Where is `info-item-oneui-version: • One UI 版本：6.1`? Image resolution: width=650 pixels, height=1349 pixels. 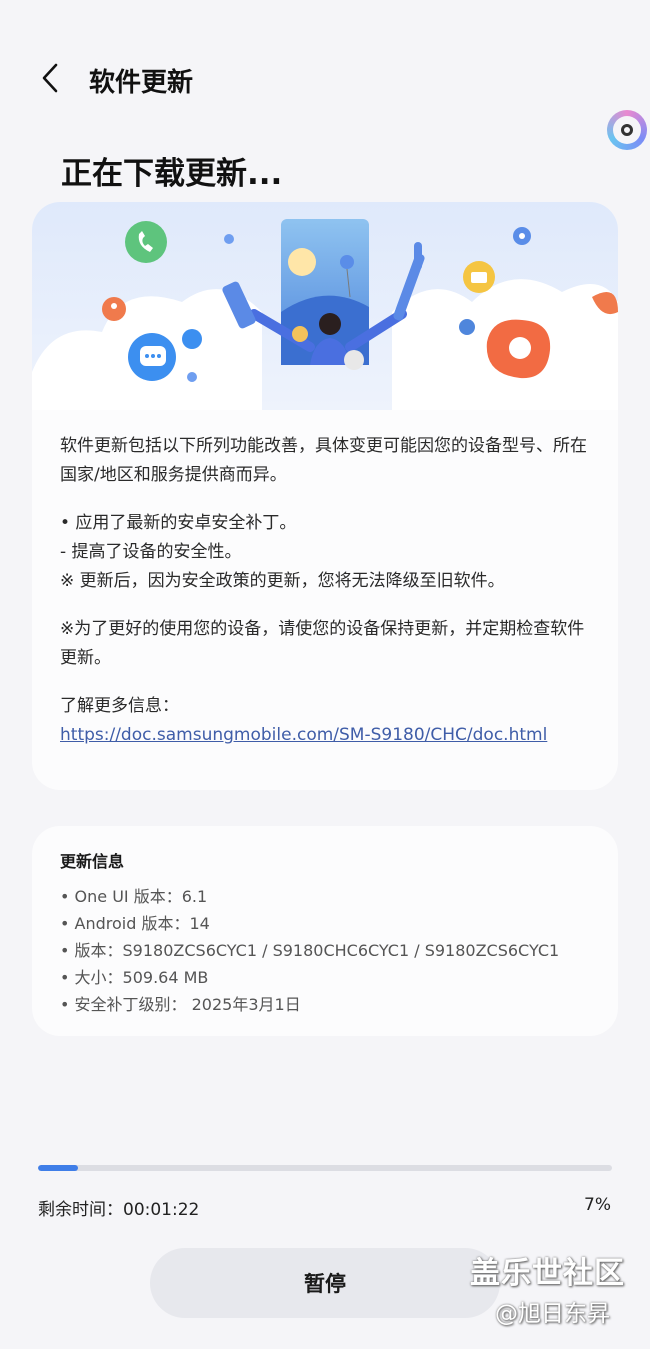
info-item-oneui-version: • One UI 版本：6.1 is located at coordinates (134, 896).